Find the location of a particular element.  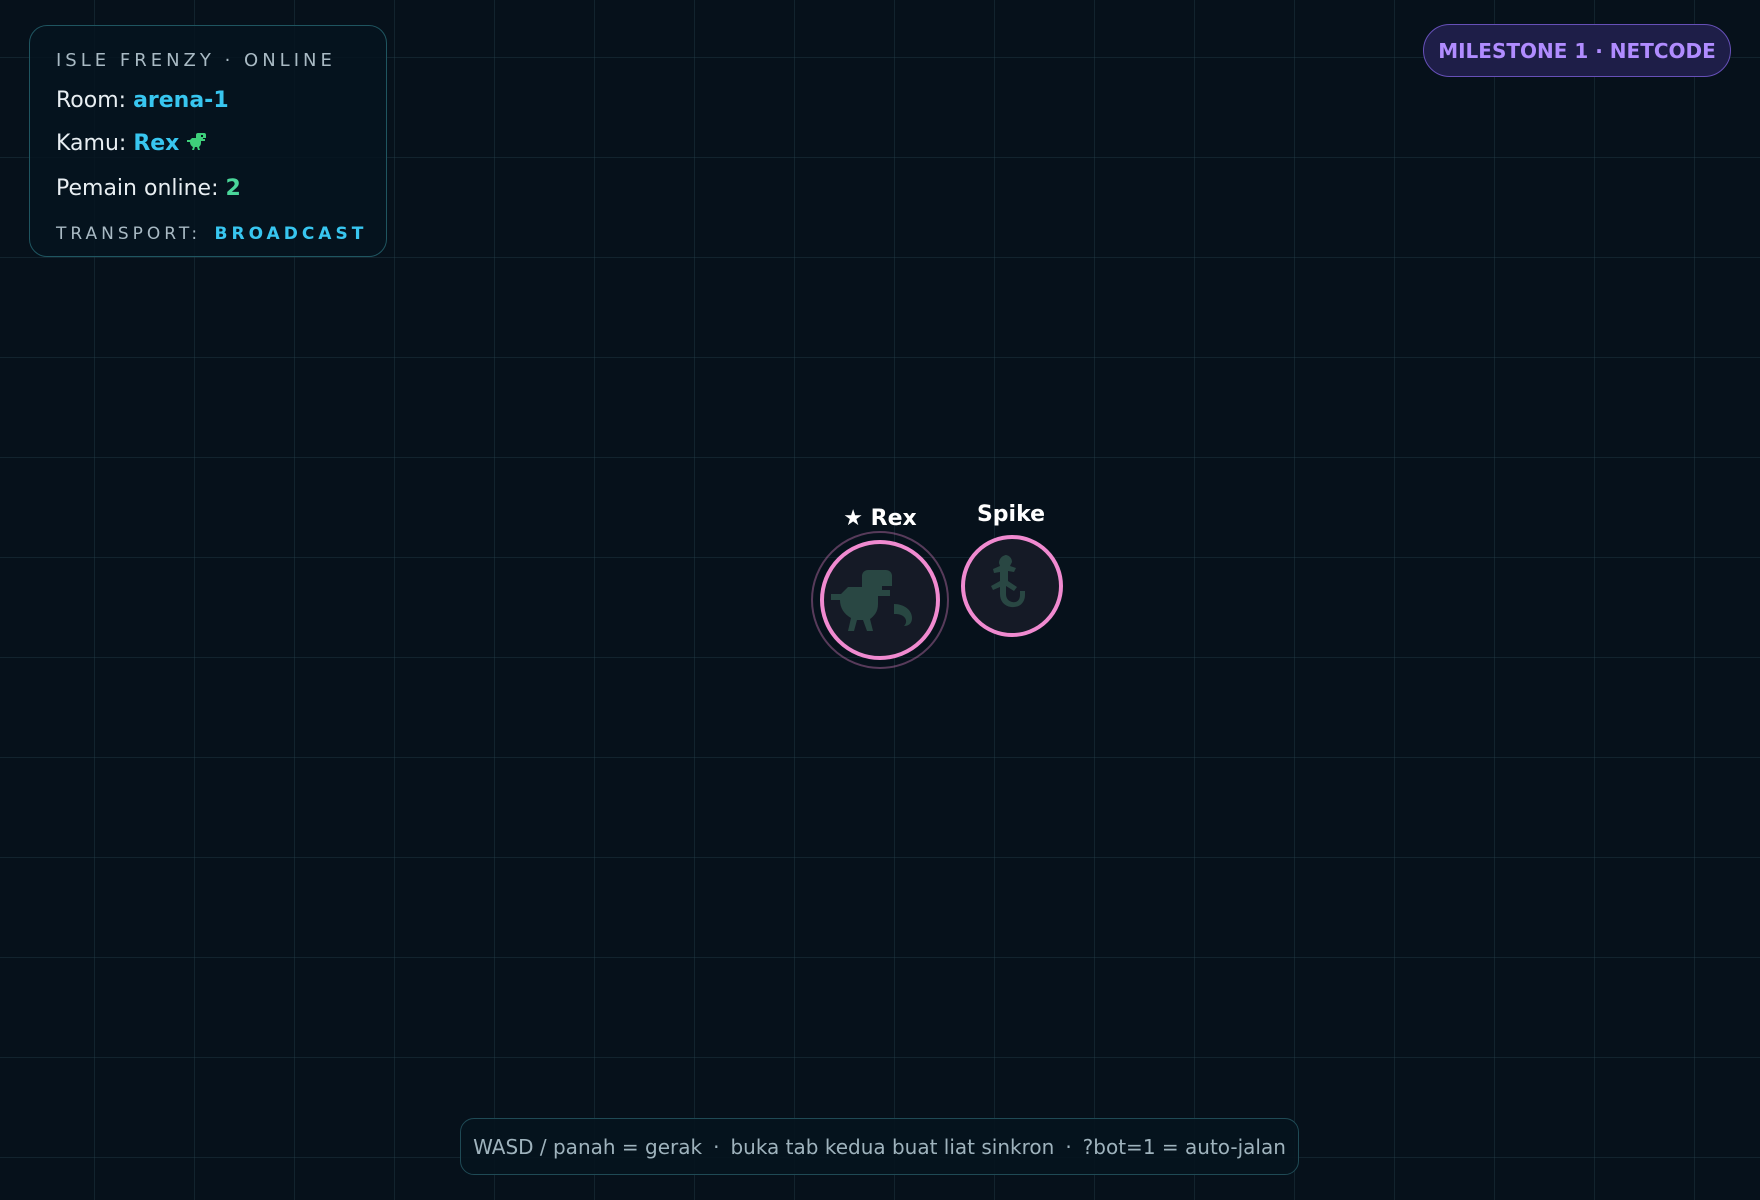

you-value: Rex is located at coordinates (156, 143).